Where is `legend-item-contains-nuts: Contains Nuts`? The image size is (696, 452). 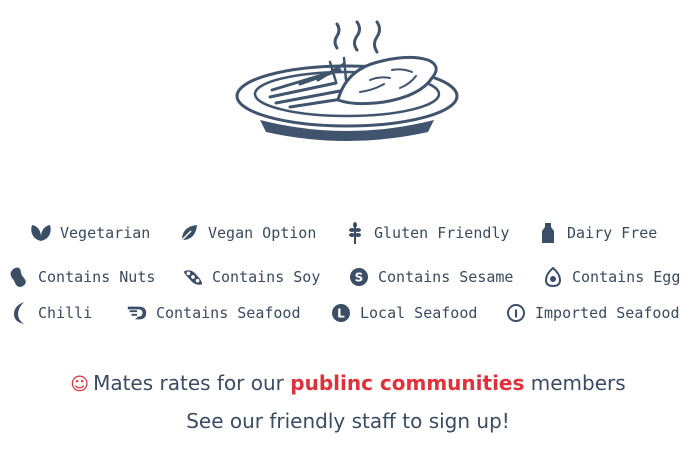 legend-item-contains-nuts: Contains Nuts is located at coordinates (81, 277).